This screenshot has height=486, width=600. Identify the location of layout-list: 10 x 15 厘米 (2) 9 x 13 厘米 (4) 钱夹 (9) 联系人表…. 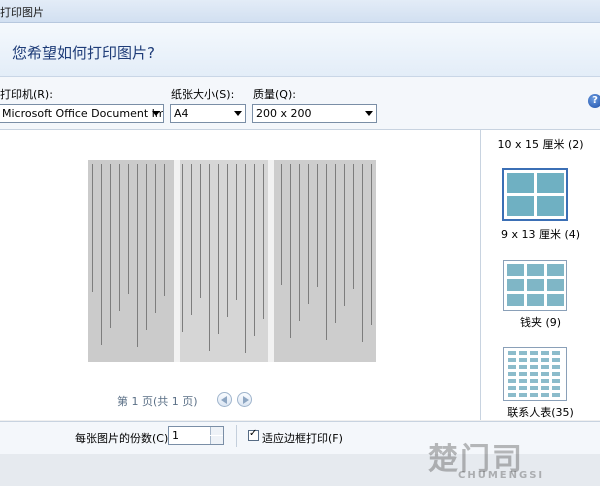
(540, 275).